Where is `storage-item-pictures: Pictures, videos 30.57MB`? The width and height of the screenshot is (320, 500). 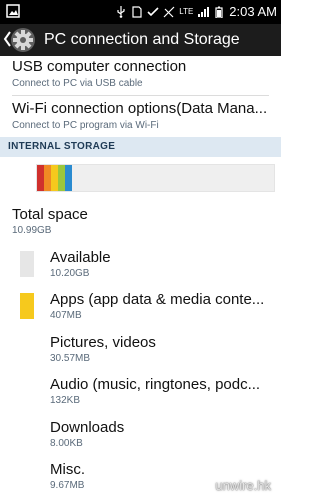 storage-item-pictures: Pictures, videos 30.57MB is located at coordinates (140, 351).